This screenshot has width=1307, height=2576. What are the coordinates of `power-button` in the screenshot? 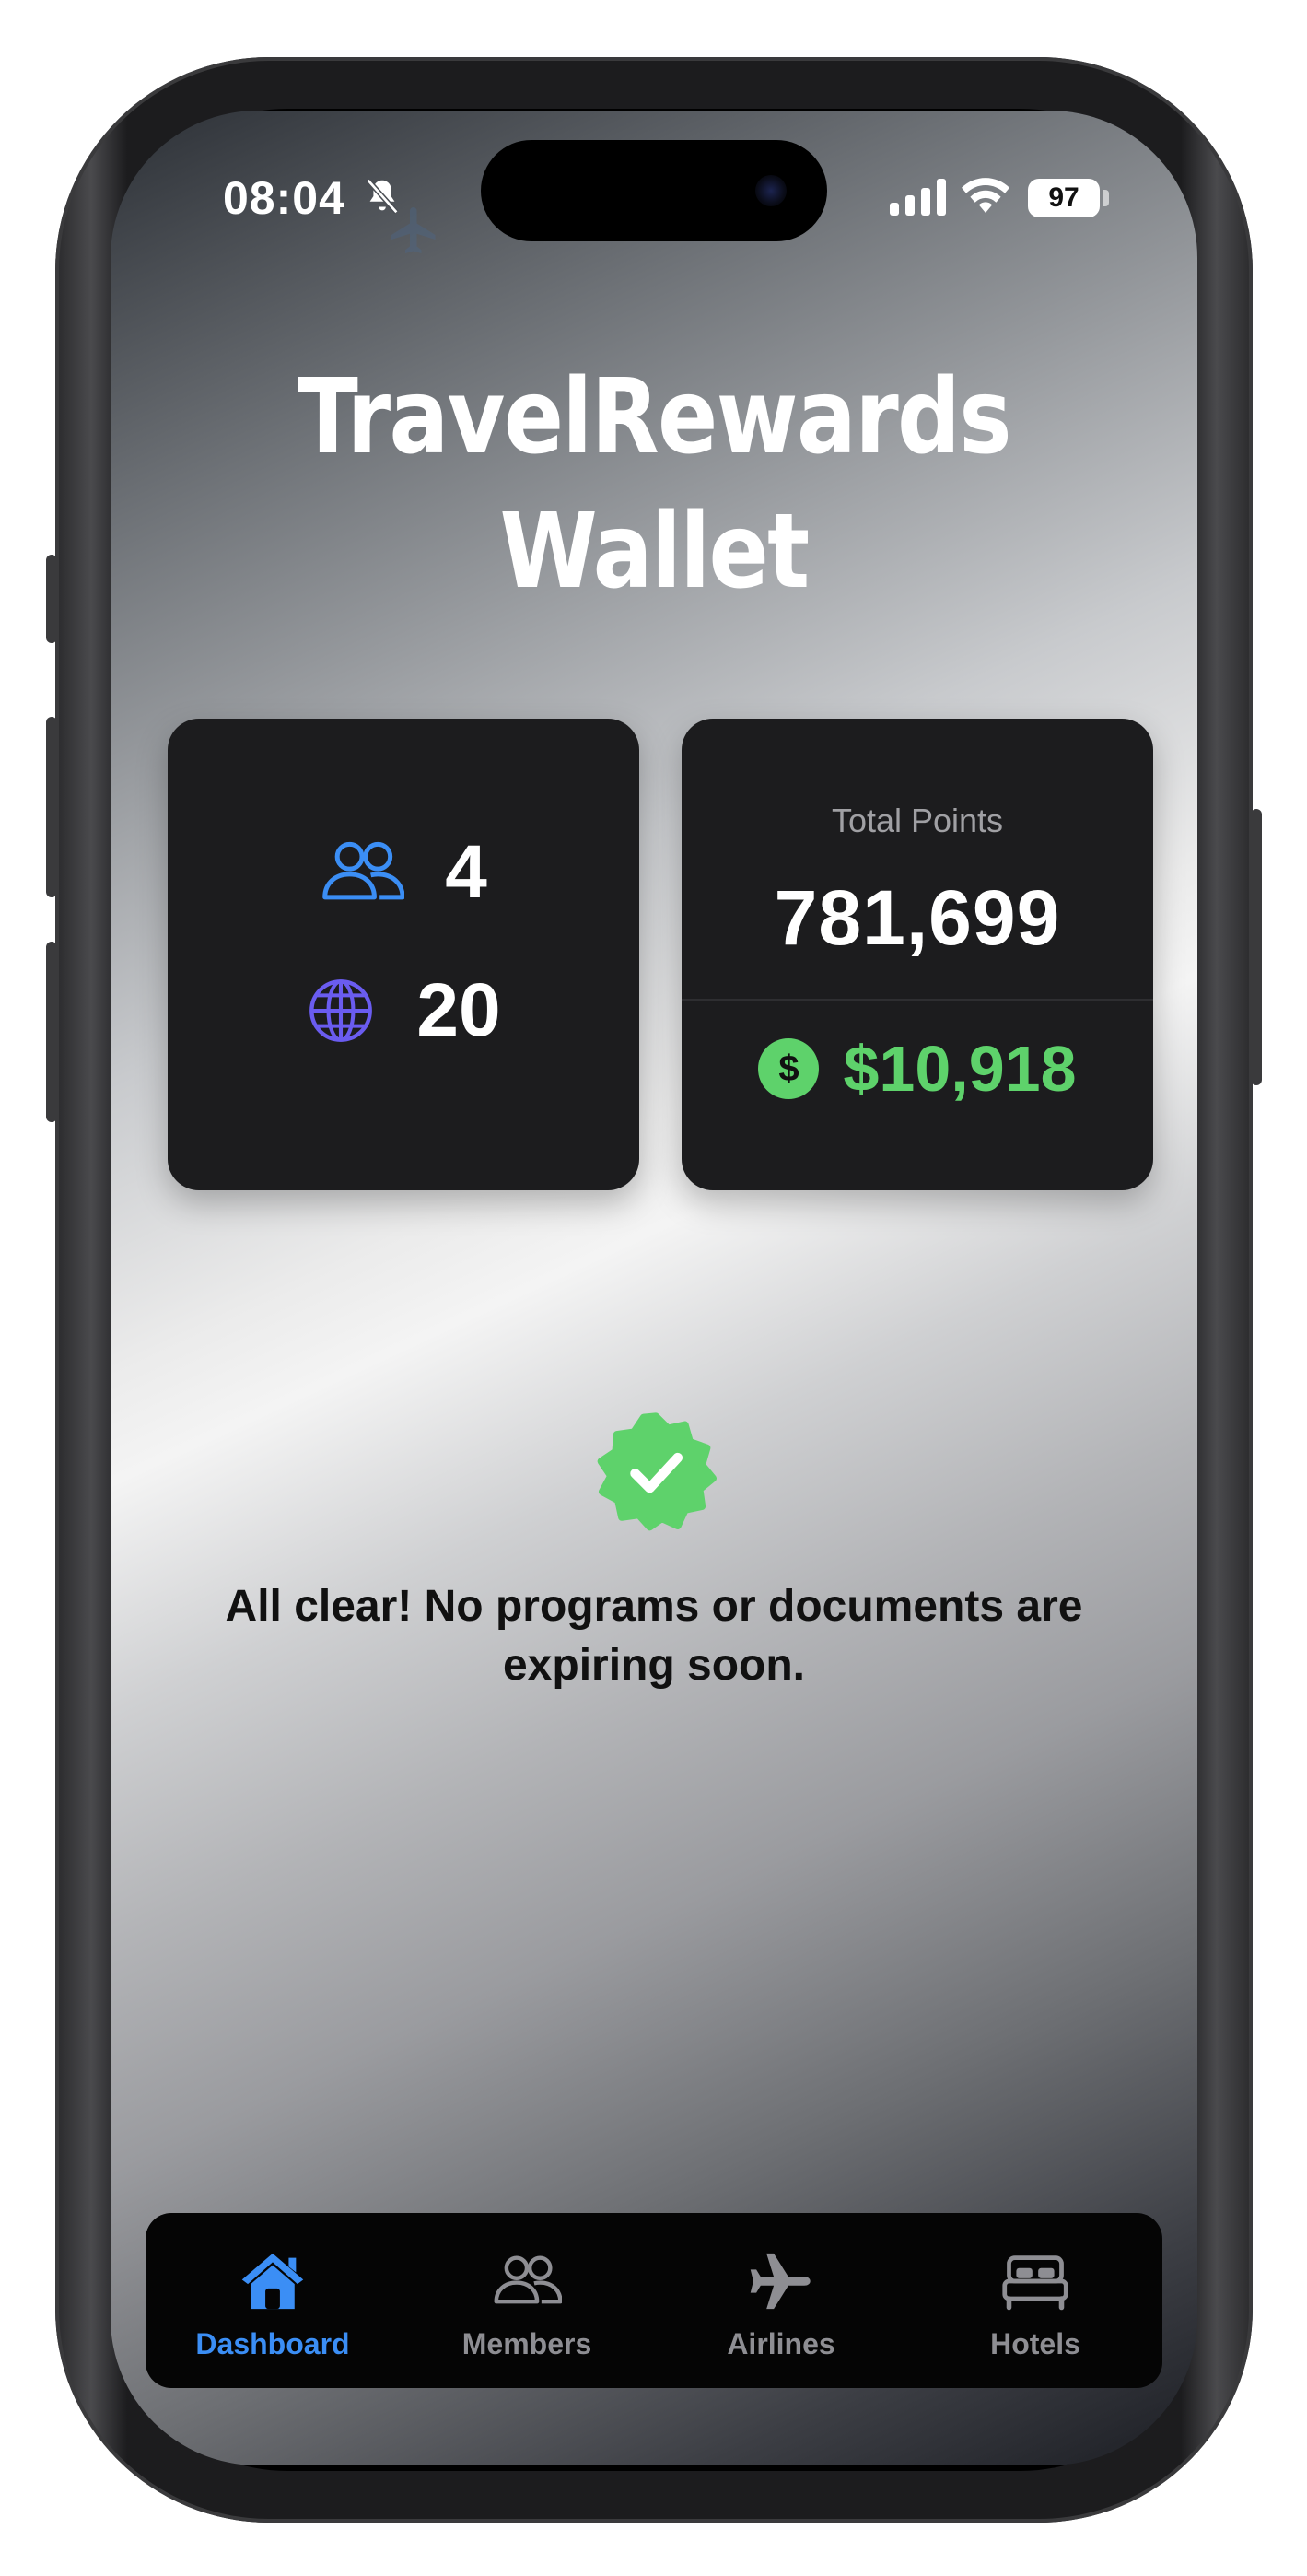 It's located at (1257, 947).